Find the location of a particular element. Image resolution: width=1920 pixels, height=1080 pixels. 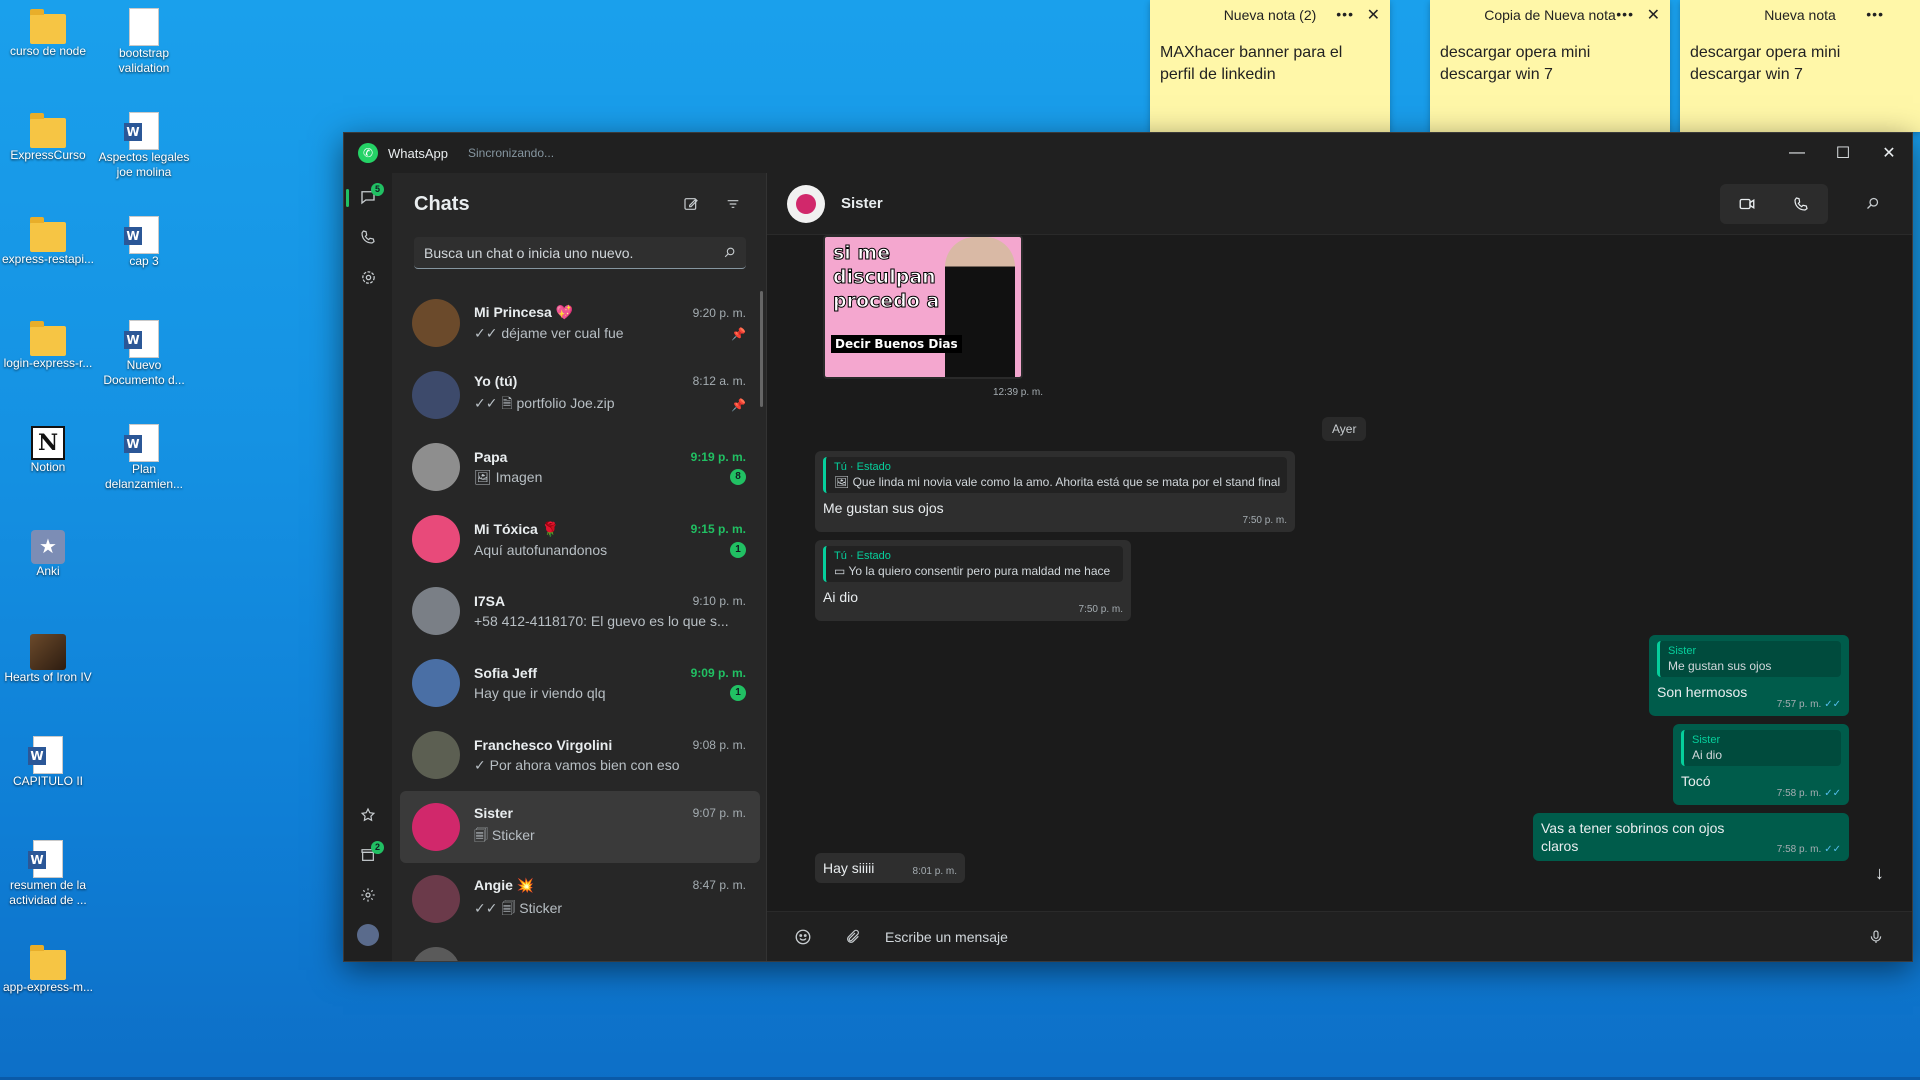

chat-search-input is located at coordinates (573, 252).